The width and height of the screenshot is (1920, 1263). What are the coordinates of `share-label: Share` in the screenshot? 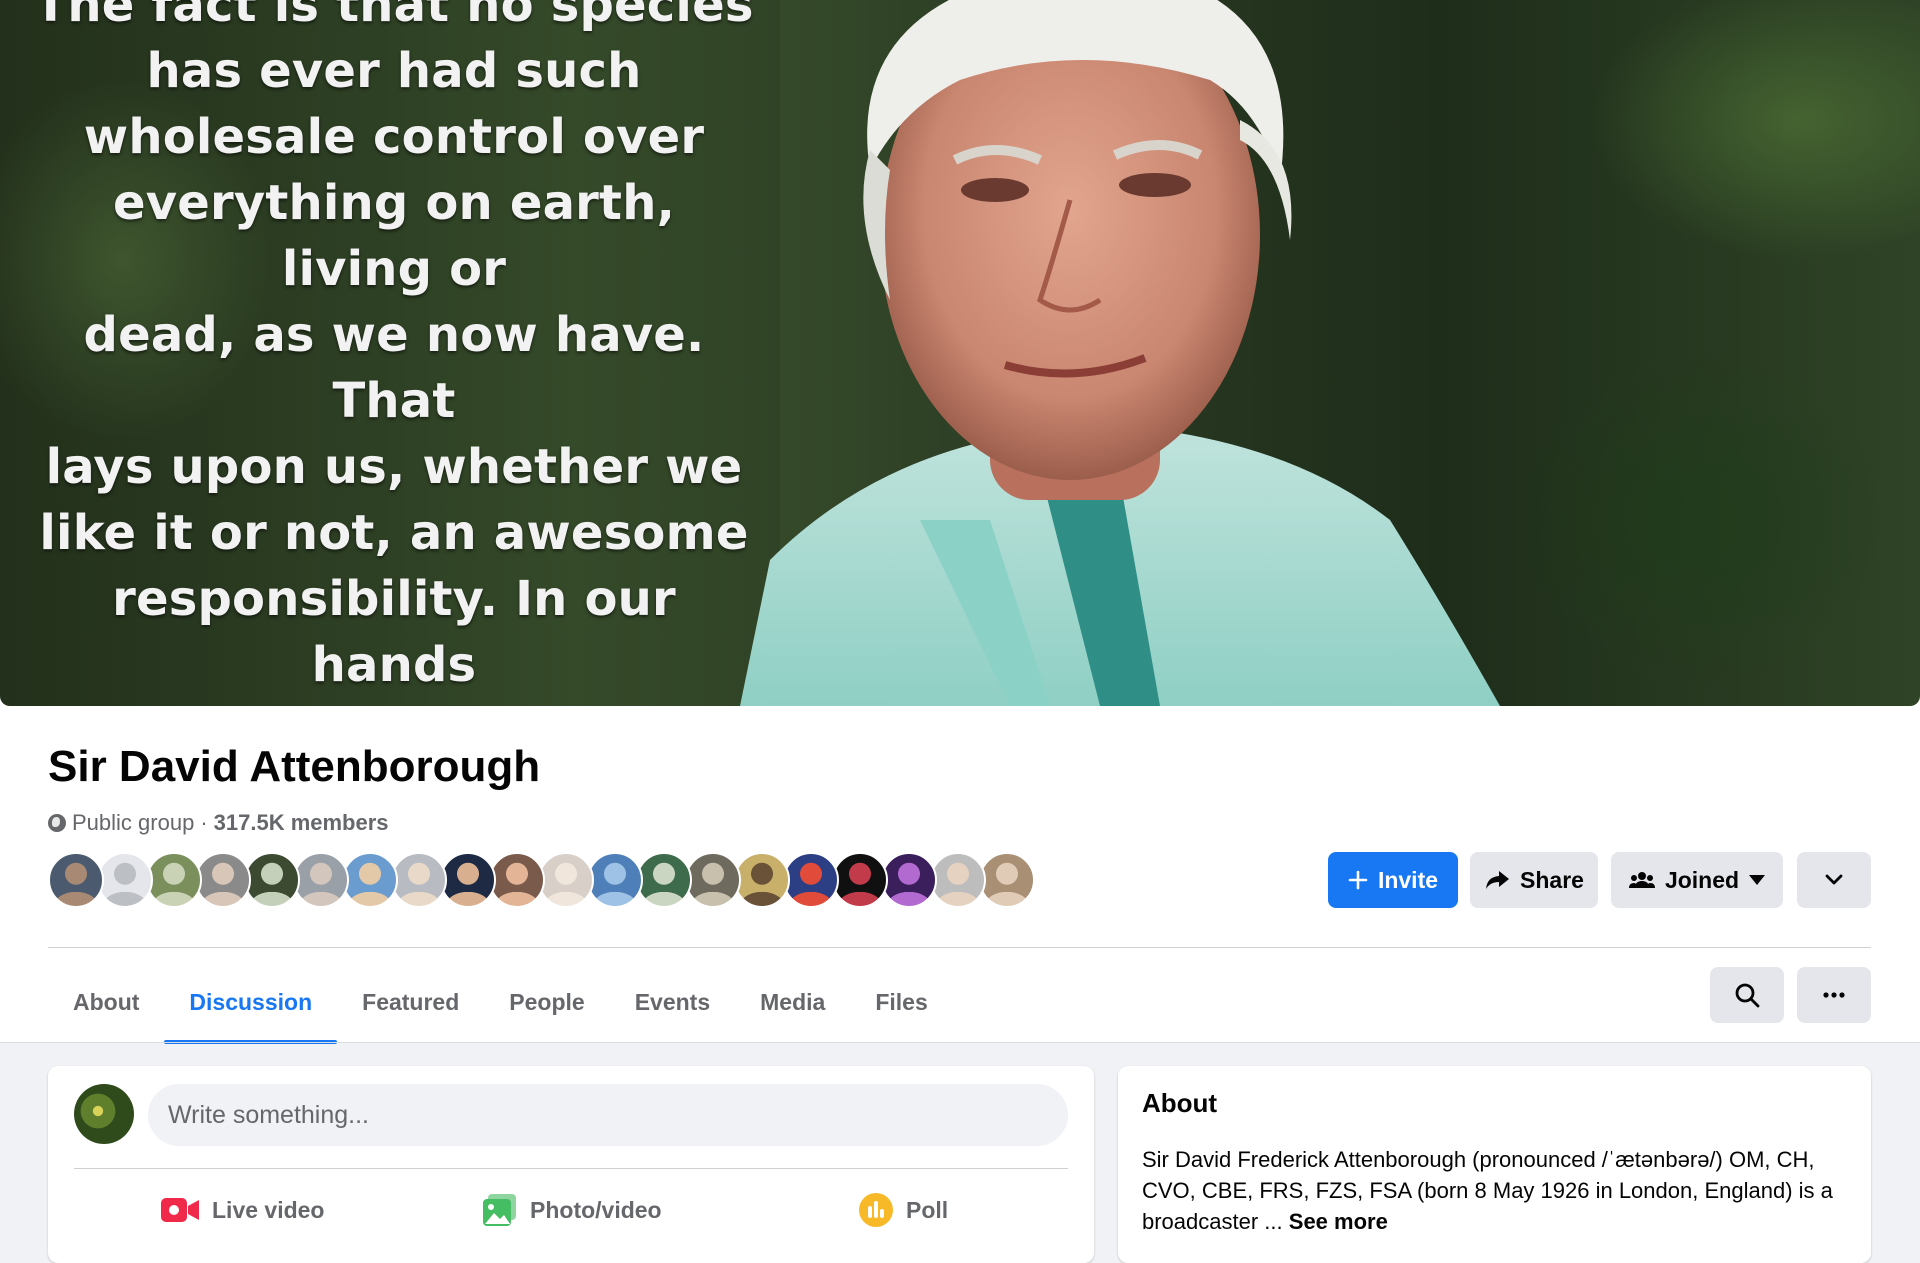 It's located at (1552, 879).